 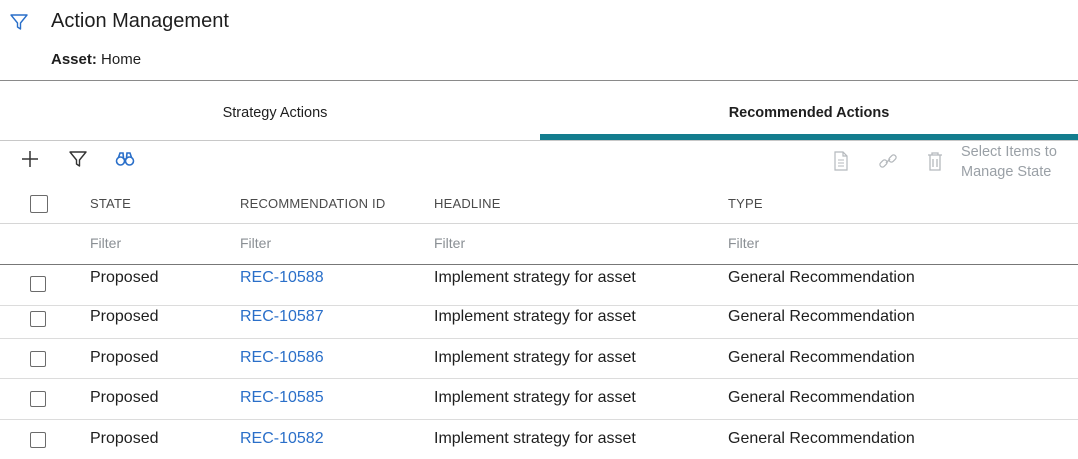 I want to click on column-header-headline: HEADLINE, so click(x=467, y=203).